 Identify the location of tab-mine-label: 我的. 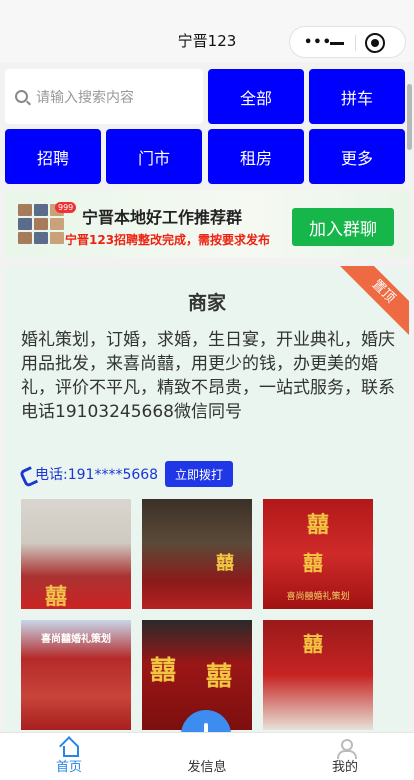
(344, 767).